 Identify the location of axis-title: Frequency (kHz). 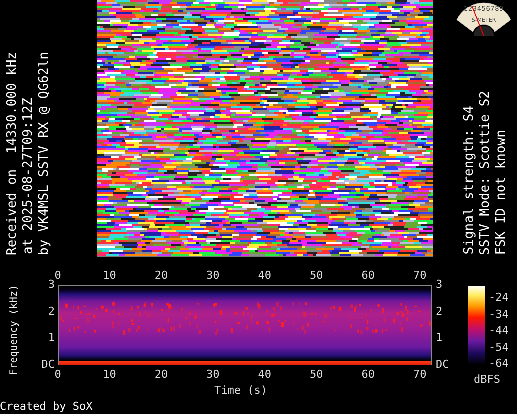
(15, 330).